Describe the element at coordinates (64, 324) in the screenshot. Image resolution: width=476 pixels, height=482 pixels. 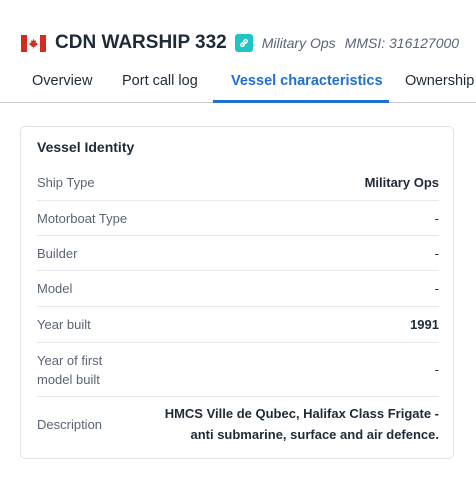
I see `row-label: Year built` at that location.